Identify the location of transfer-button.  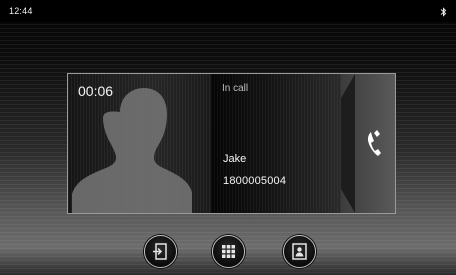
(160, 251).